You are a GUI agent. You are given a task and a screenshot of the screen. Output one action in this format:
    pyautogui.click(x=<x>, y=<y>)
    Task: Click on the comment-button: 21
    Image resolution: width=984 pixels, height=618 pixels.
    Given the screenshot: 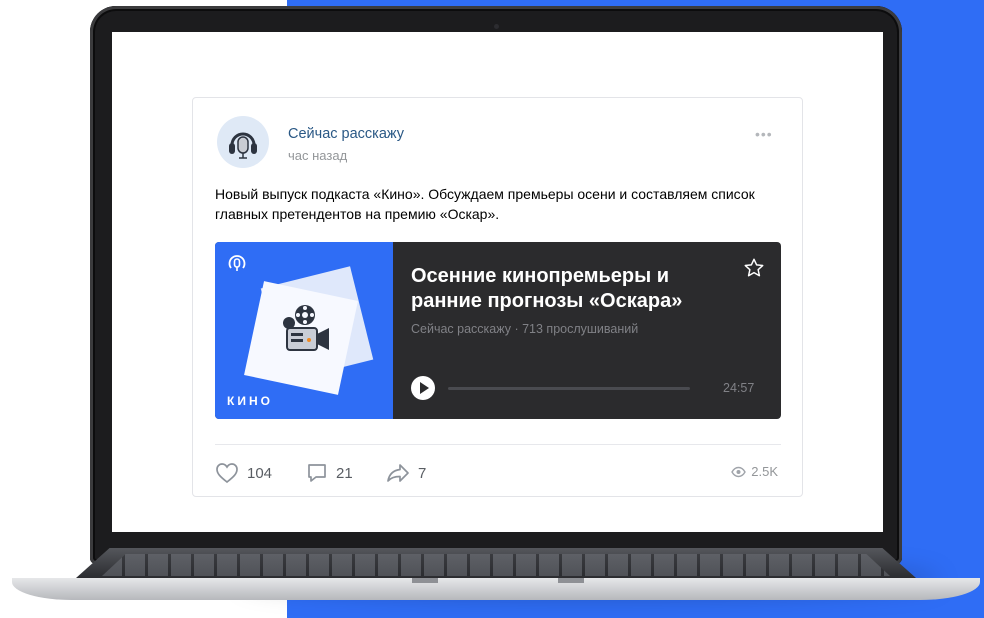 What is the action you would take?
    pyautogui.click(x=329, y=473)
    